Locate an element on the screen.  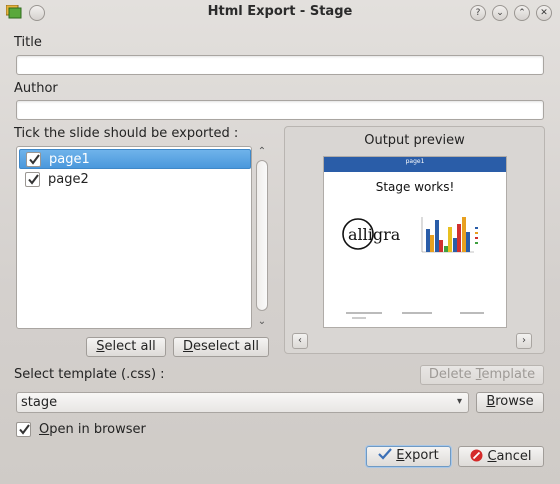
slide-preview-image: page1 Stage works! alligra is located at coordinates (415, 242).